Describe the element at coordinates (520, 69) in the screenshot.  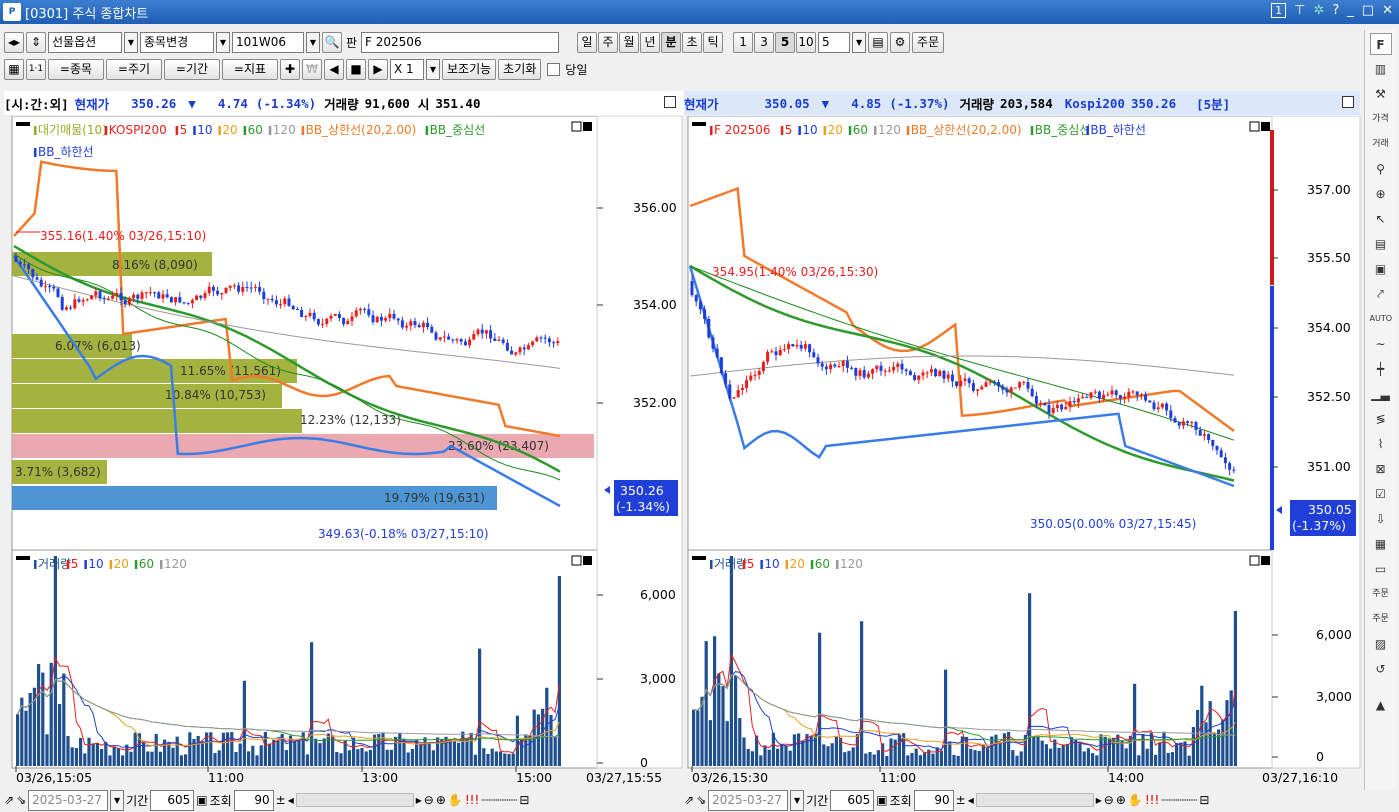
I see `reset-button: 초기화` at that location.